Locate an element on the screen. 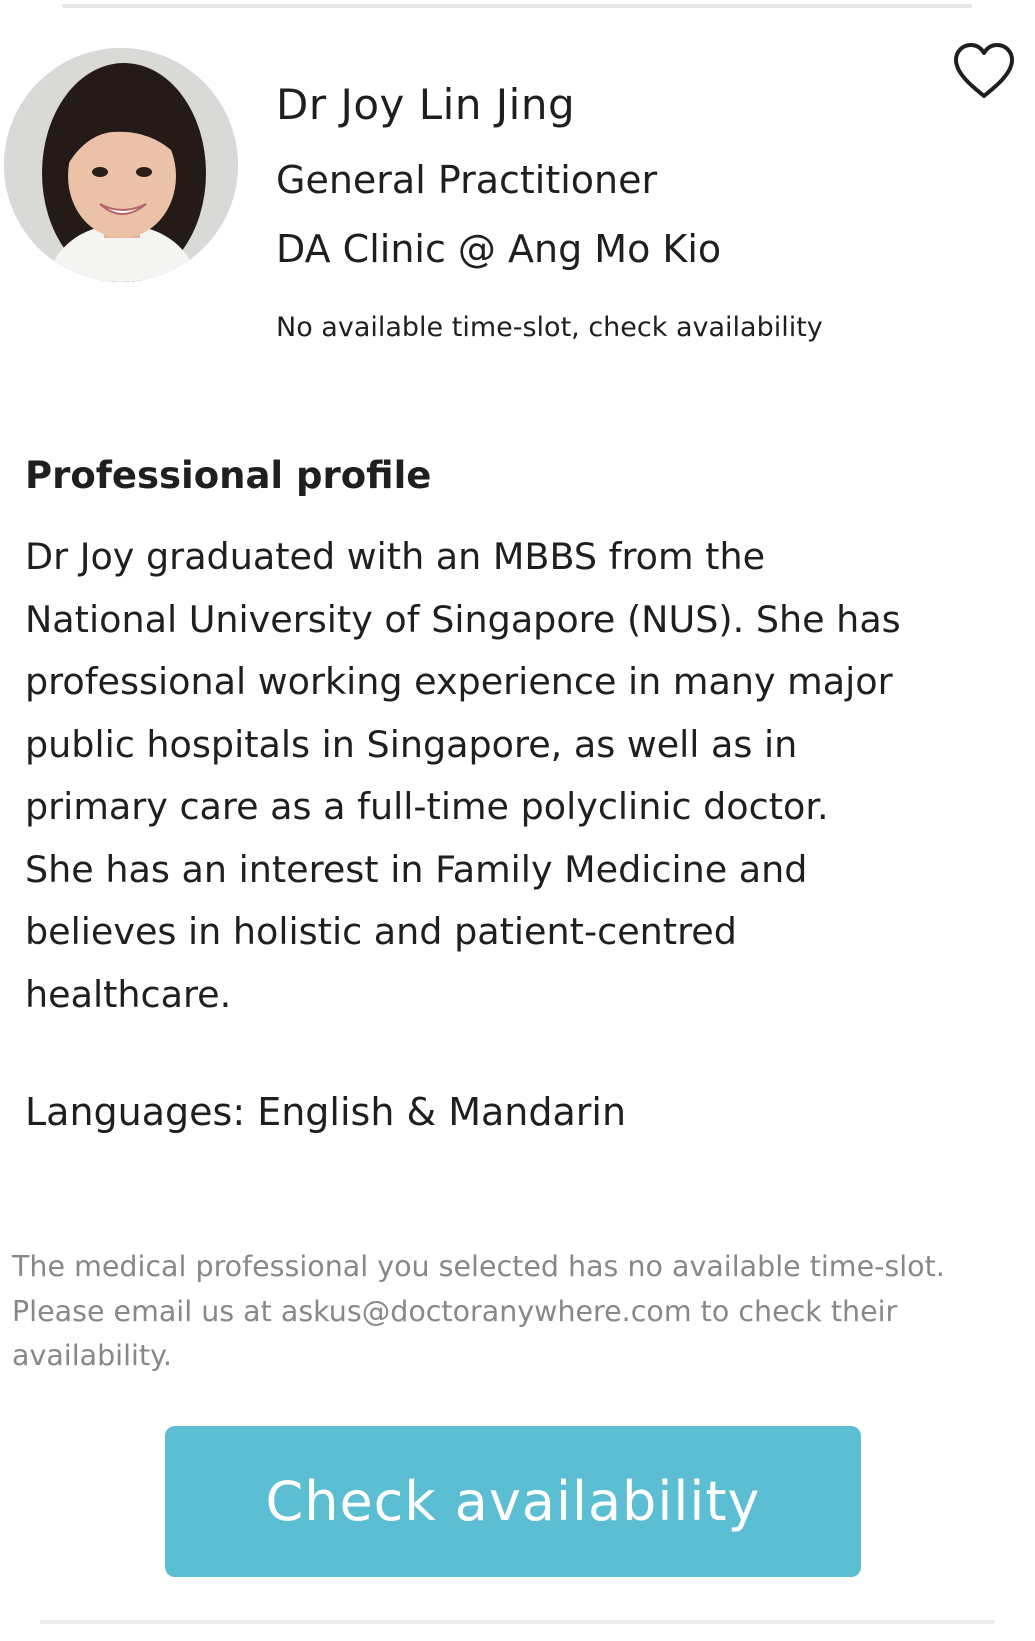  doctor-specialty: General Practitioner is located at coordinates (467, 180).